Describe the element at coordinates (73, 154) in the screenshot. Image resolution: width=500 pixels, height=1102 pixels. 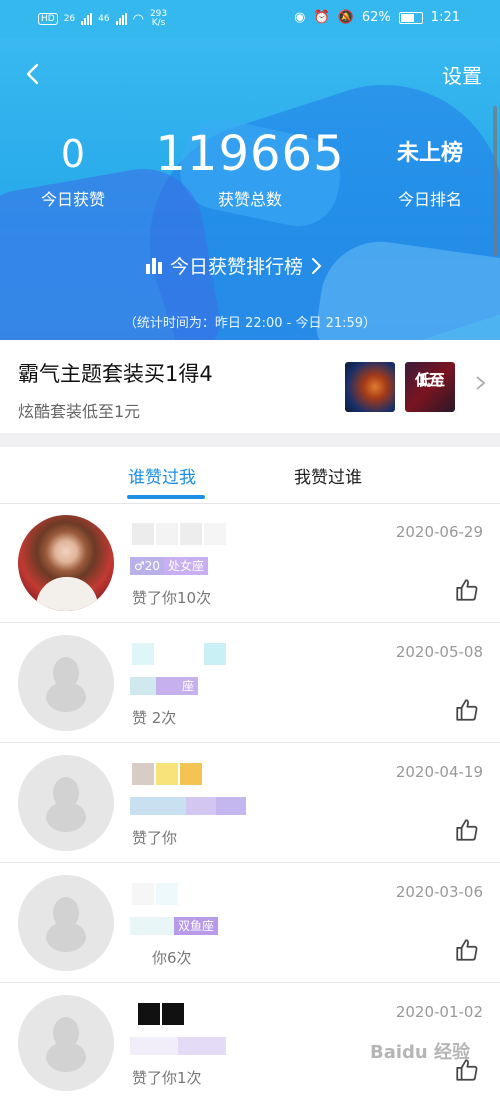
I see `today-likes-value: 0` at that location.